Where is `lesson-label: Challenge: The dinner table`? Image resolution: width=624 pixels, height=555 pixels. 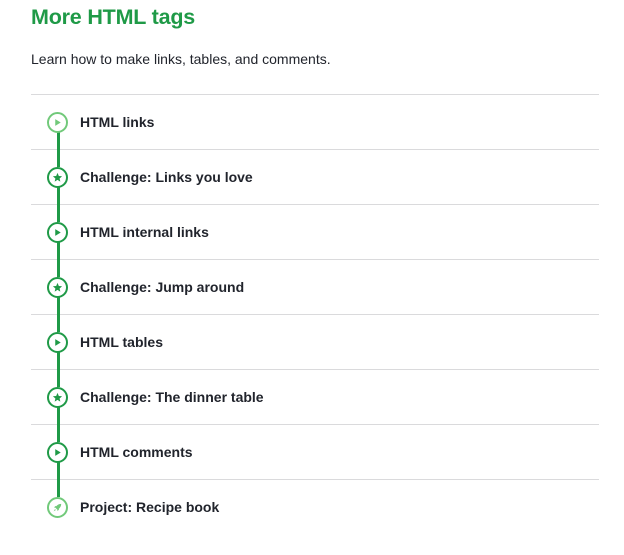 lesson-label: Challenge: The dinner table is located at coordinates (172, 397).